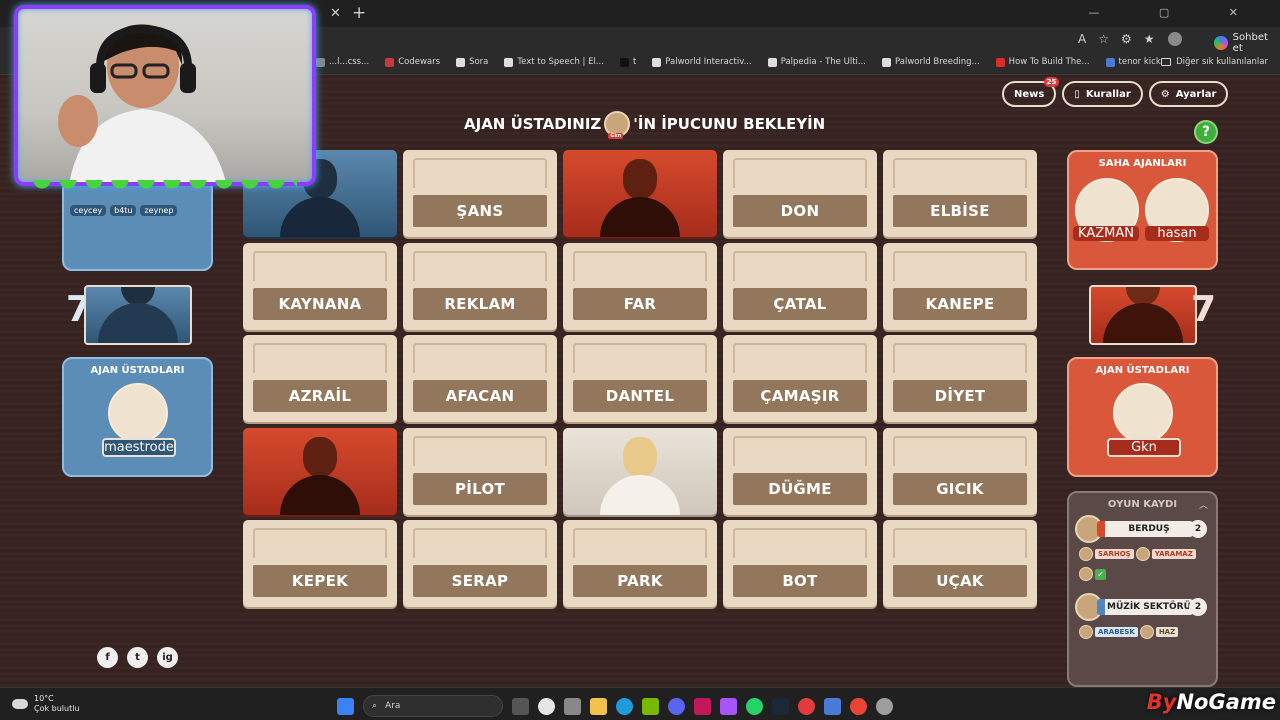 Image resolution: width=1280 pixels, height=720 pixels. What do you see at coordinates (1247, 43) in the screenshot?
I see `copilot-button: Sohbet et` at bounding box center [1247, 43].